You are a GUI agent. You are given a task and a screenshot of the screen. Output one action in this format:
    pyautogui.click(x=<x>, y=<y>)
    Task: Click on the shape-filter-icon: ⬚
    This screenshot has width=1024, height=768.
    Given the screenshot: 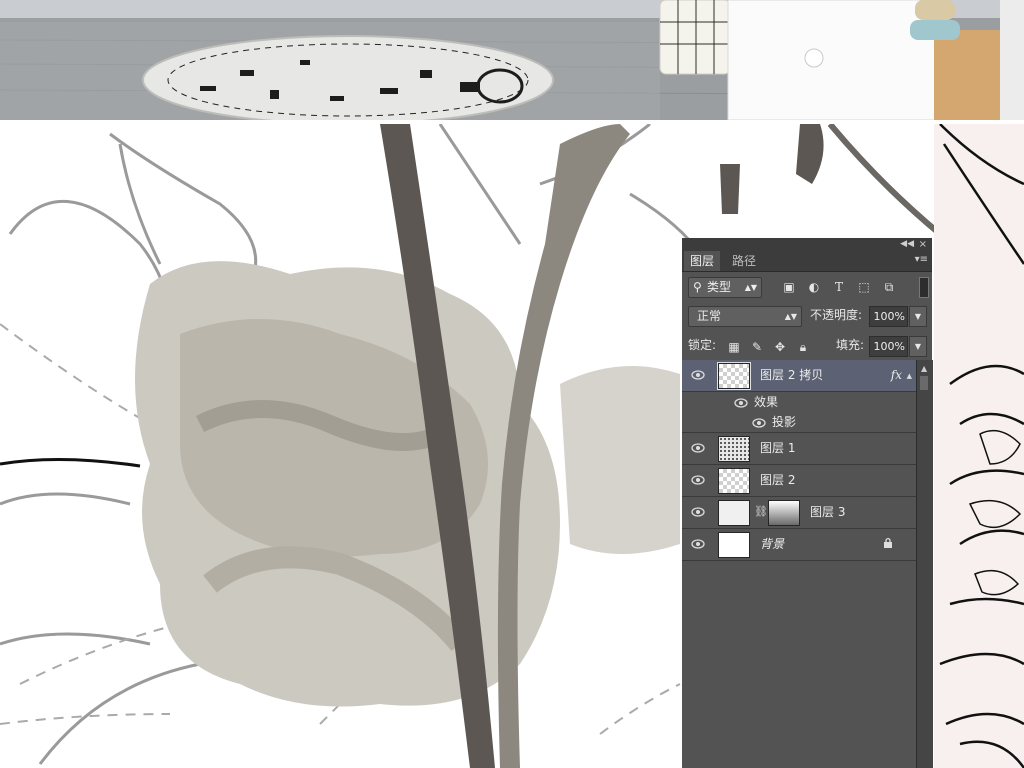 What is the action you would take?
    pyautogui.click(x=864, y=287)
    